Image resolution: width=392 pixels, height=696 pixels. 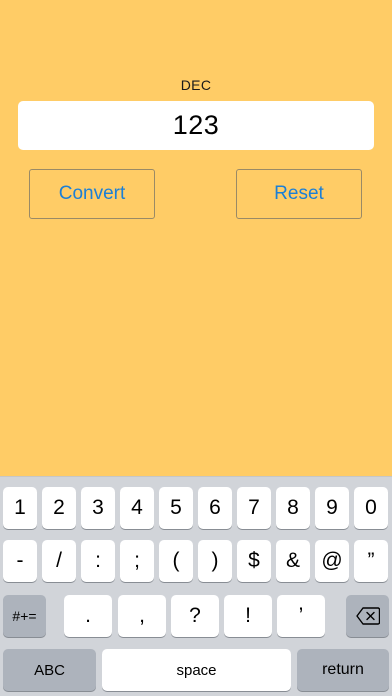 I want to click on key-semicolon: ;, so click(x=137, y=561).